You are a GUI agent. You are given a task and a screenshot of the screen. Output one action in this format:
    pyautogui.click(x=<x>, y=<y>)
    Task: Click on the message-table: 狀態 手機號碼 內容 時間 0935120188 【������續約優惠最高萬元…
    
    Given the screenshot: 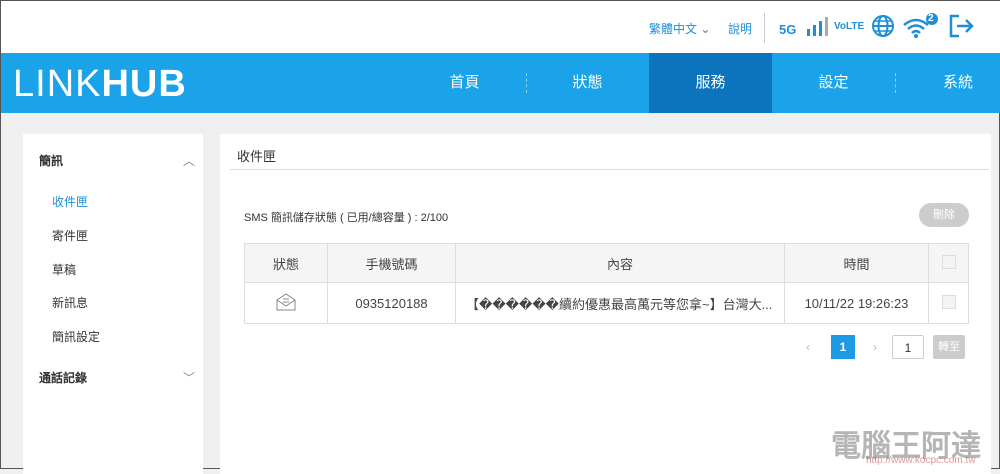 What is the action you would take?
    pyautogui.click(x=606, y=283)
    